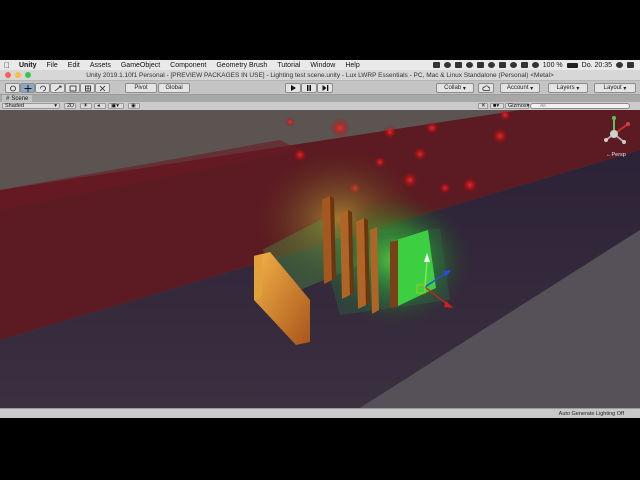  I want to click on custom-tool-icon, so click(102, 88).